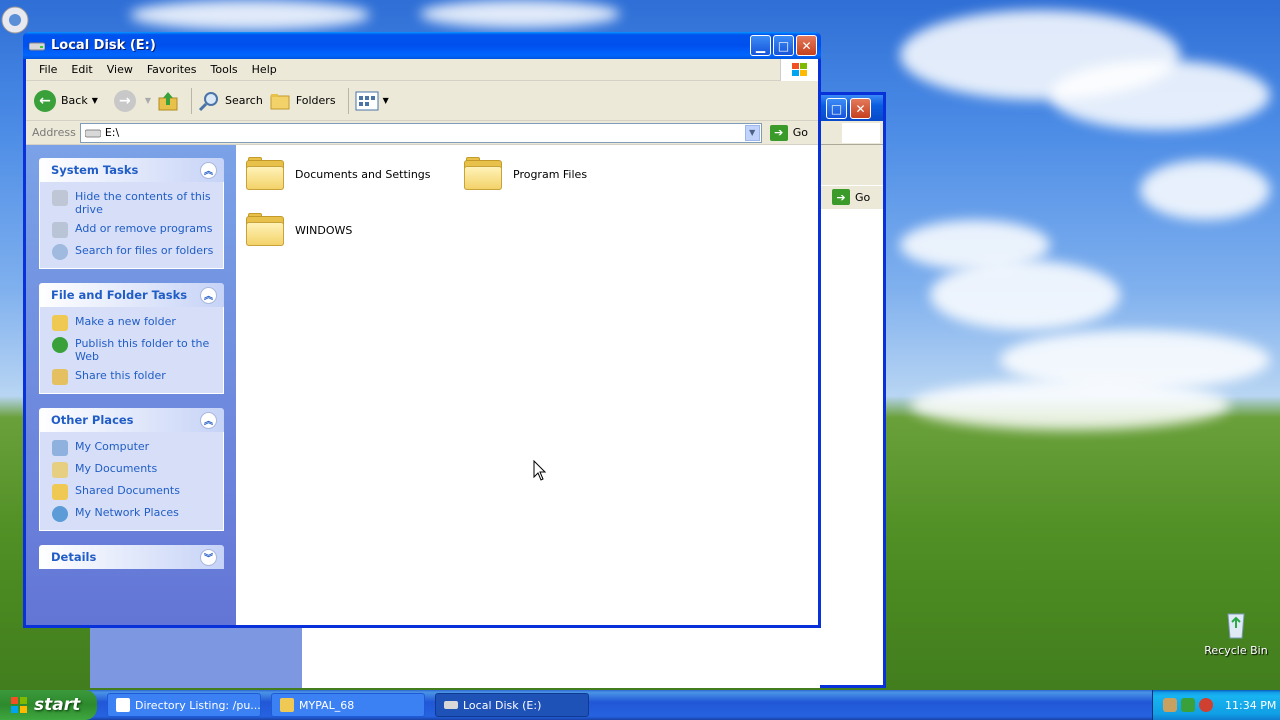  Describe the element at coordinates (133, 203) in the screenshot. I see `task-hide-drive-contents: Hide the contents of this drive` at that location.